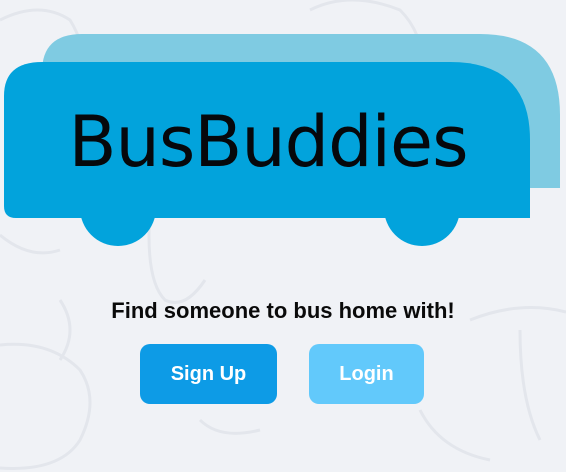  Describe the element at coordinates (283, 310) in the screenshot. I see `tagline: Find someone to bus home with!` at that location.